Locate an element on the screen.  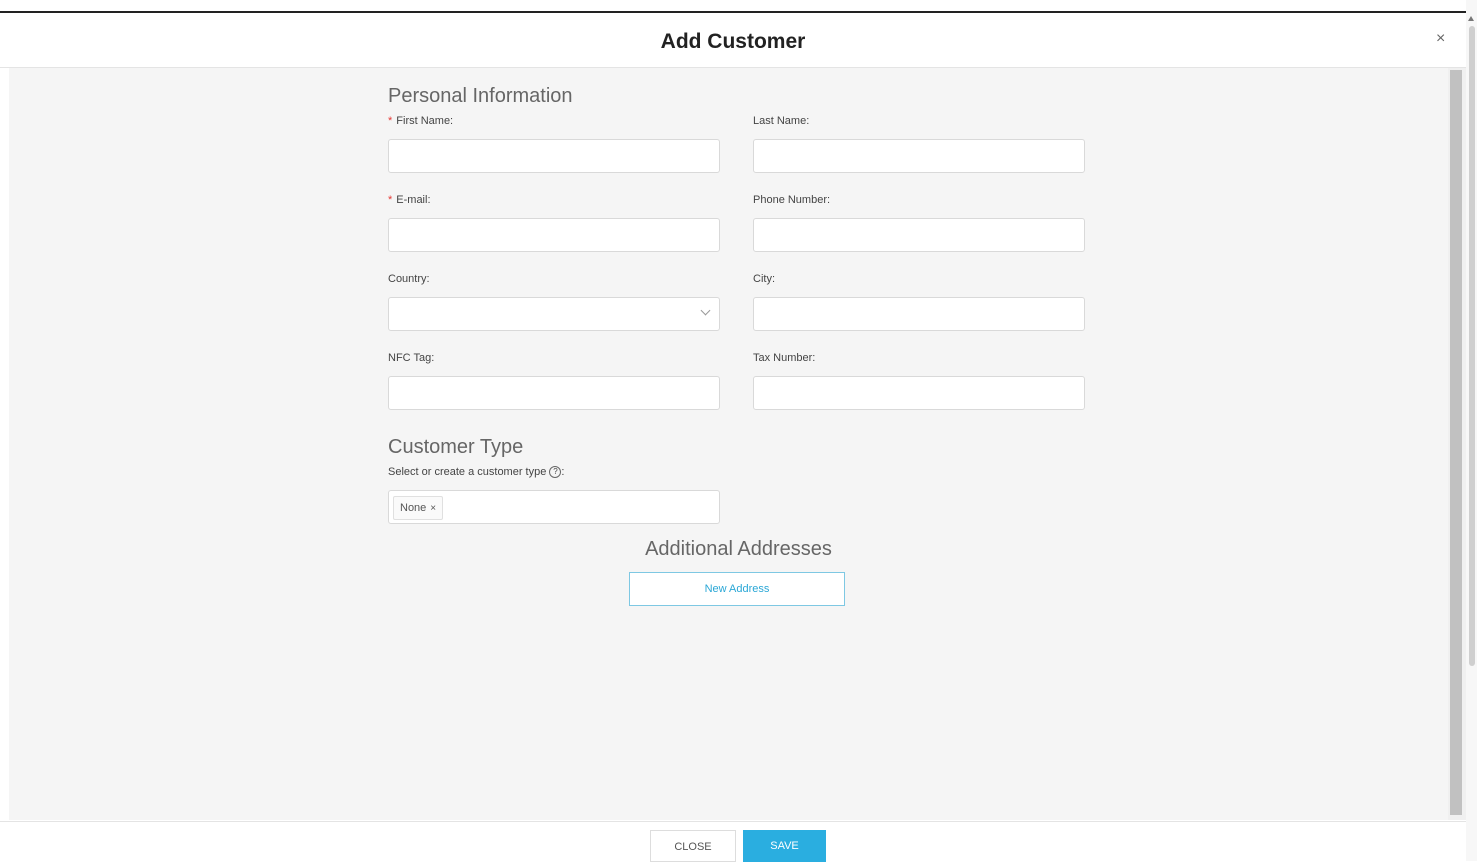
customer-type-title: Customer Type is located at coordinates (456, 447).